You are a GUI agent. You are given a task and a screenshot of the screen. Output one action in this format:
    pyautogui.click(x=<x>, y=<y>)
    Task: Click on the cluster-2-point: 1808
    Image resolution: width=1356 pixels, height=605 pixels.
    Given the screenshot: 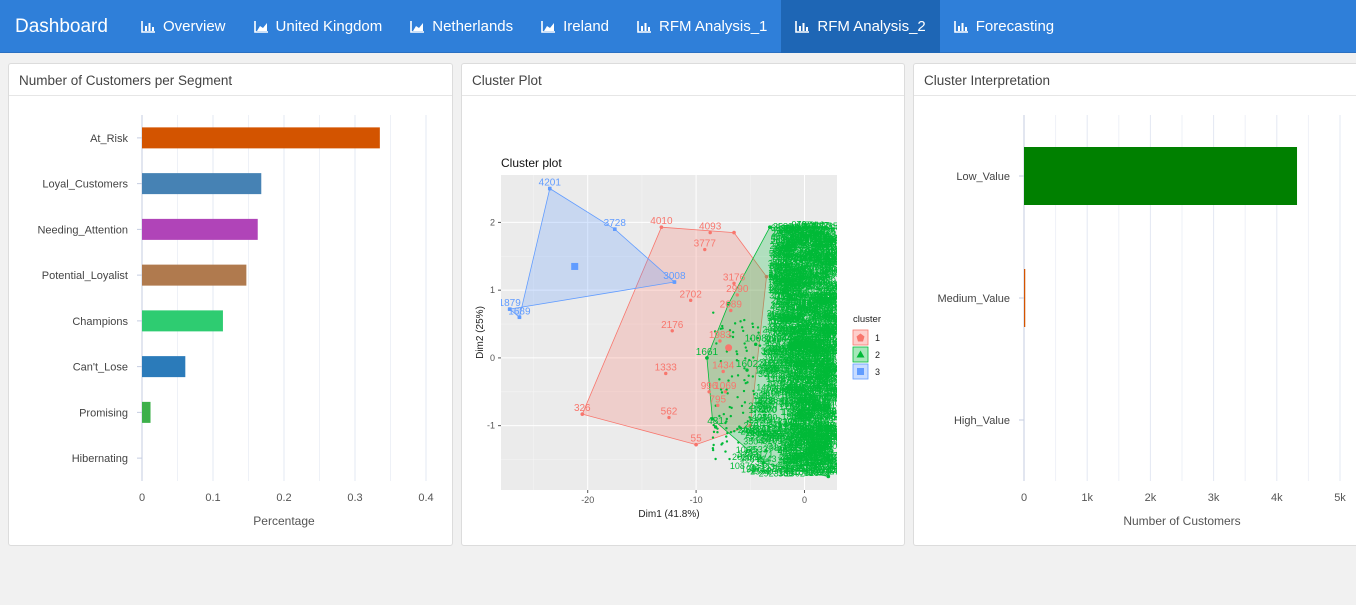 What is the action you would take?
    pyautogui.click(x=808, y=428)
    